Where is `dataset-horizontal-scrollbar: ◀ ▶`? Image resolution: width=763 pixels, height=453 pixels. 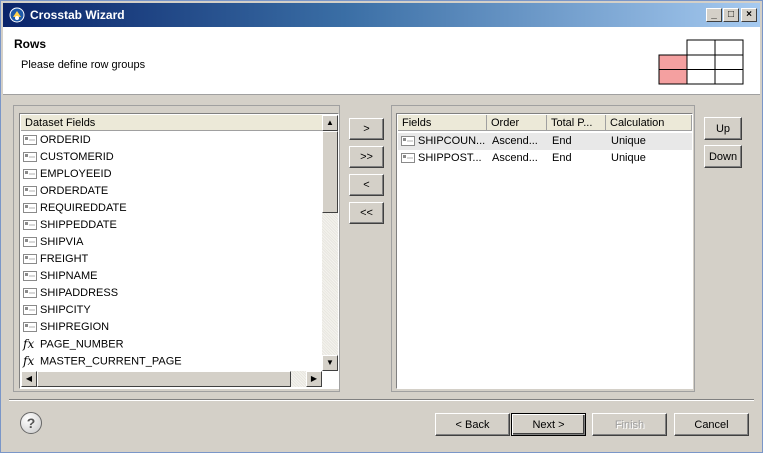
dataset-horizontal-scrollbar: ◀ ▶ is located at coordinates (171, 379).